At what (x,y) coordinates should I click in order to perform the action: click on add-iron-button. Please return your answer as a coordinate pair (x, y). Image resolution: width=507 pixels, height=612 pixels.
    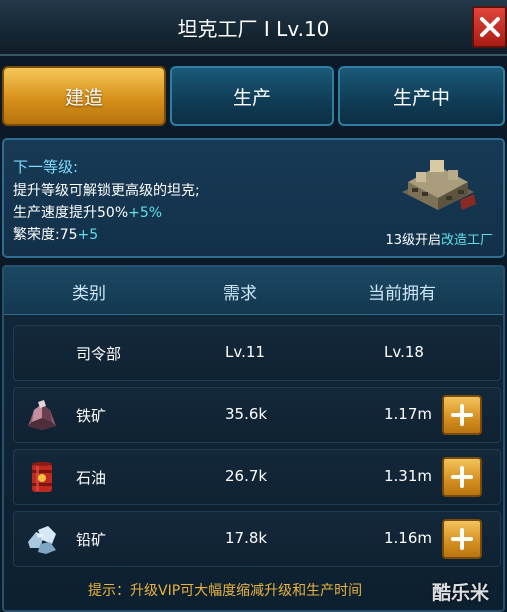
    Looking at the image, I should click on (462, 415).